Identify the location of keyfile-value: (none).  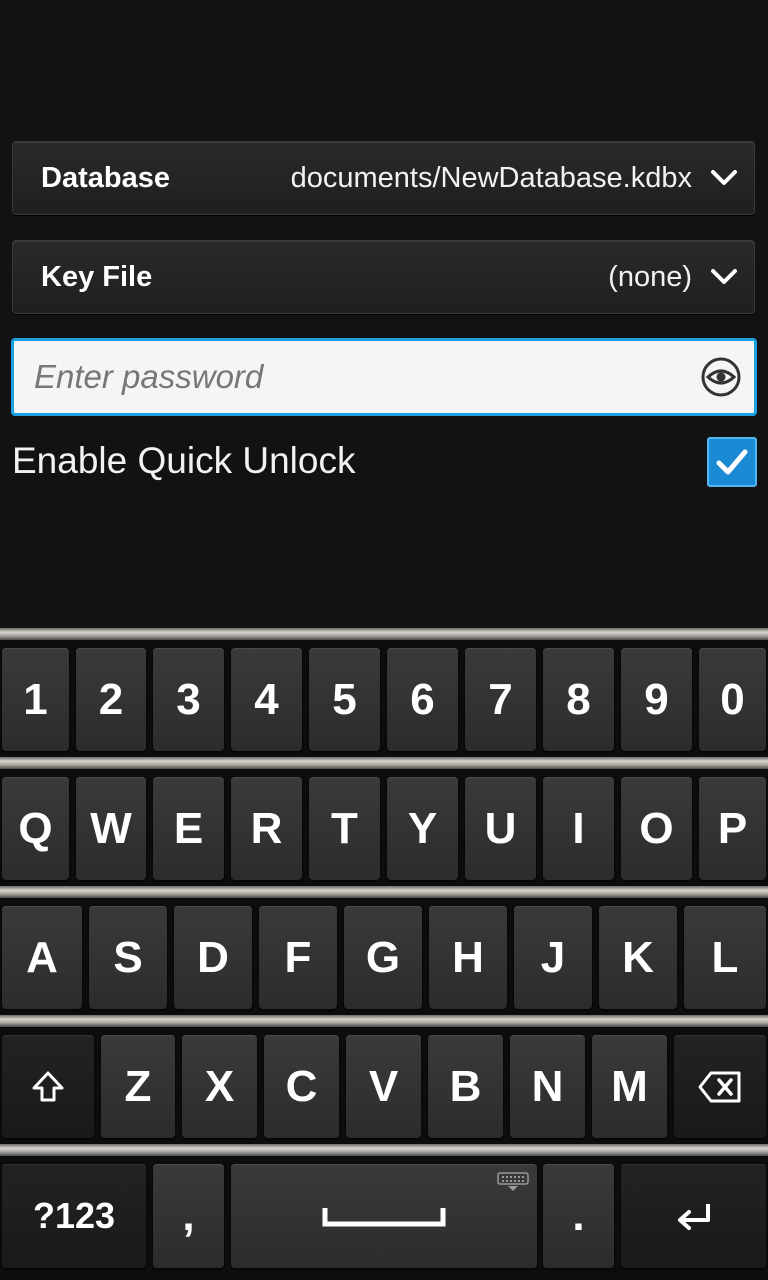
(650, 276).